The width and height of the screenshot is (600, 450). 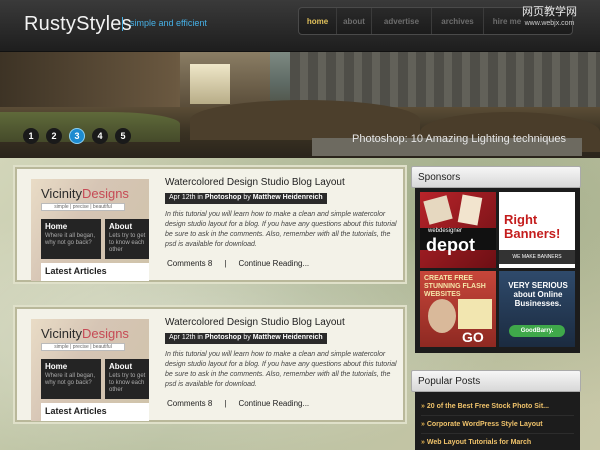 I want to click on popular-posts-heading: Popular Posts, so click(x=496, y=381).